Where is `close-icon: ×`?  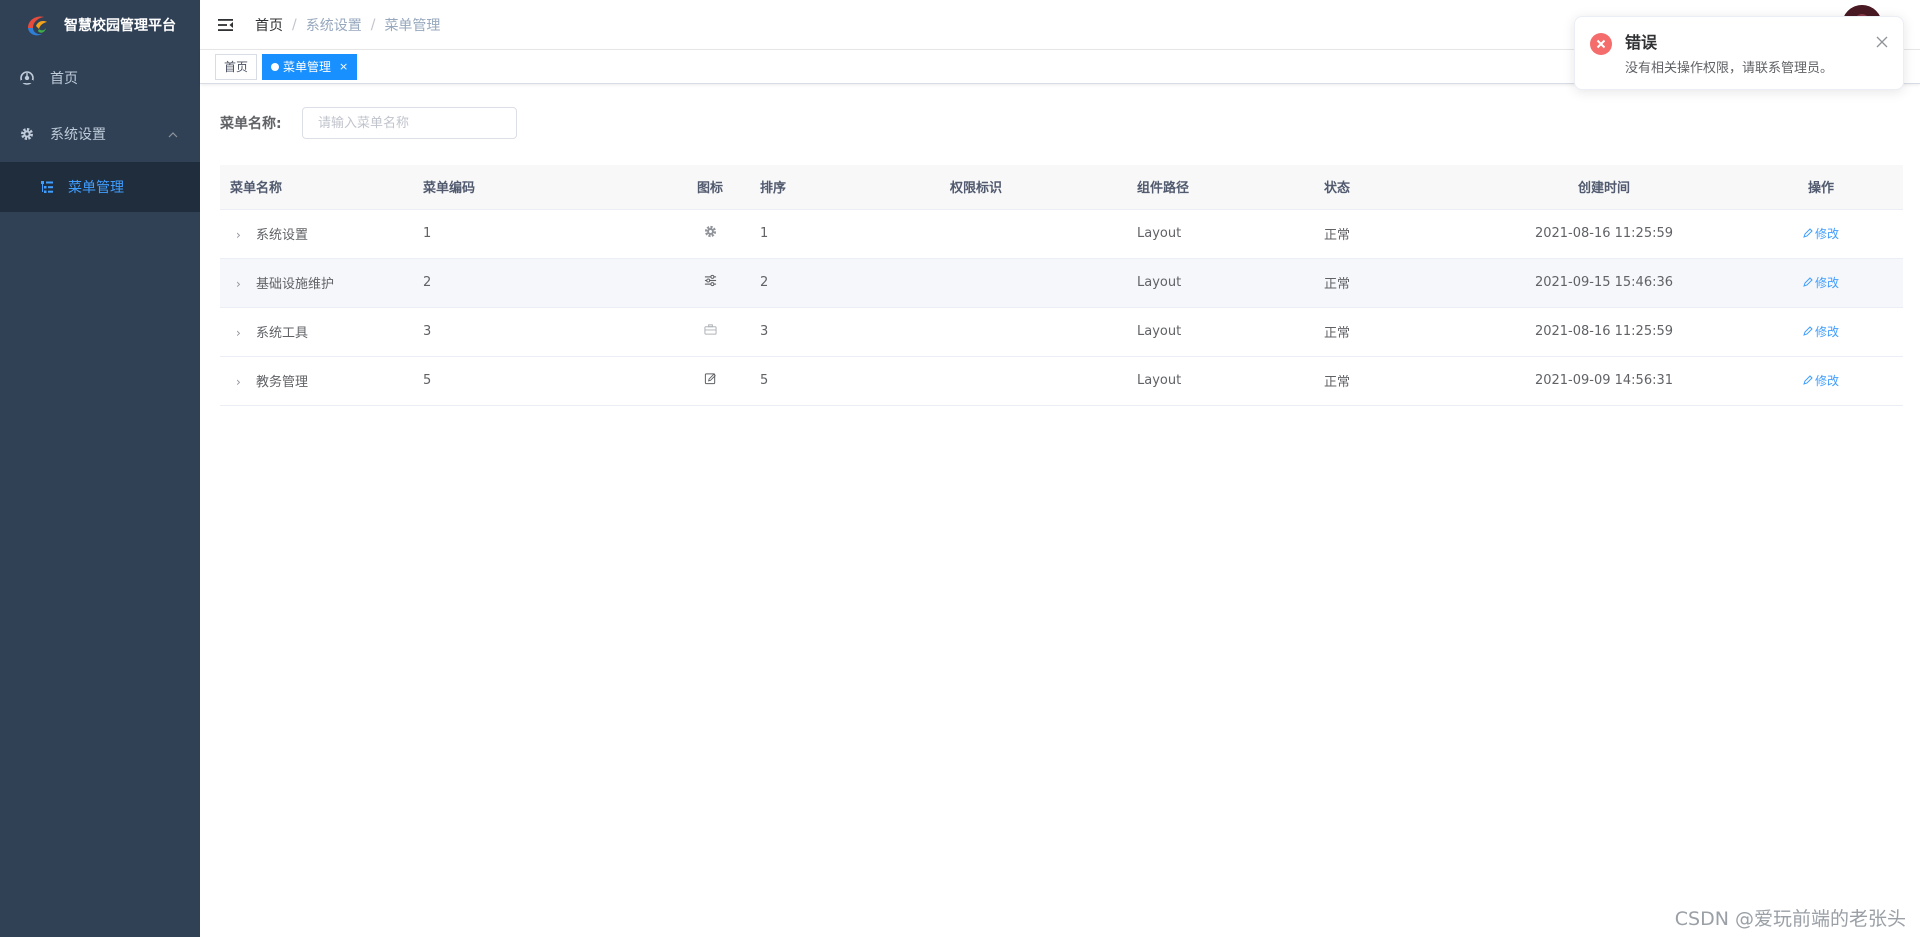
close-icon: × is located at coordinates (343, 67).